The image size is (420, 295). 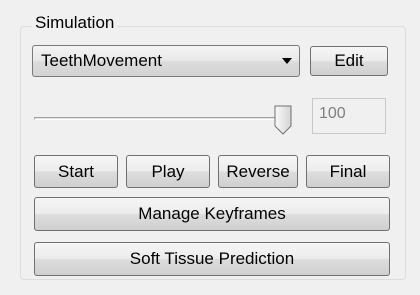 I want to click on manage-keyframes-button: Manage Keyframes, so click(x=212, y=214).